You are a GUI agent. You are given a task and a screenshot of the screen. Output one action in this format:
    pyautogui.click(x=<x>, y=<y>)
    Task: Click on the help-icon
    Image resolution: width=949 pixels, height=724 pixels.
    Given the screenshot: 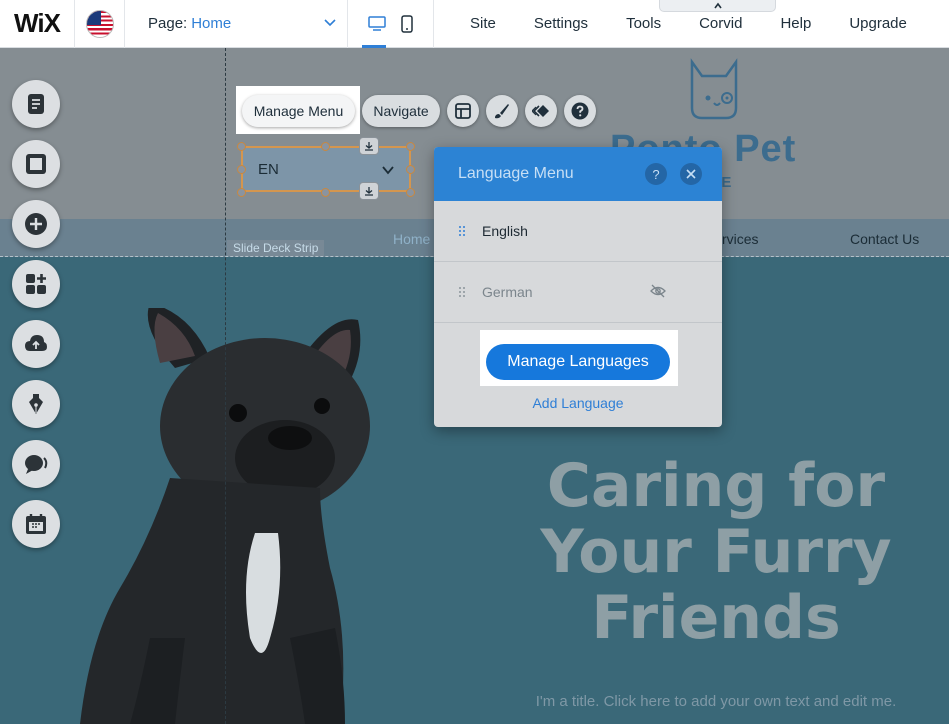 What is the action you would take?
    pyautogui.click(x=580, y=111)
    